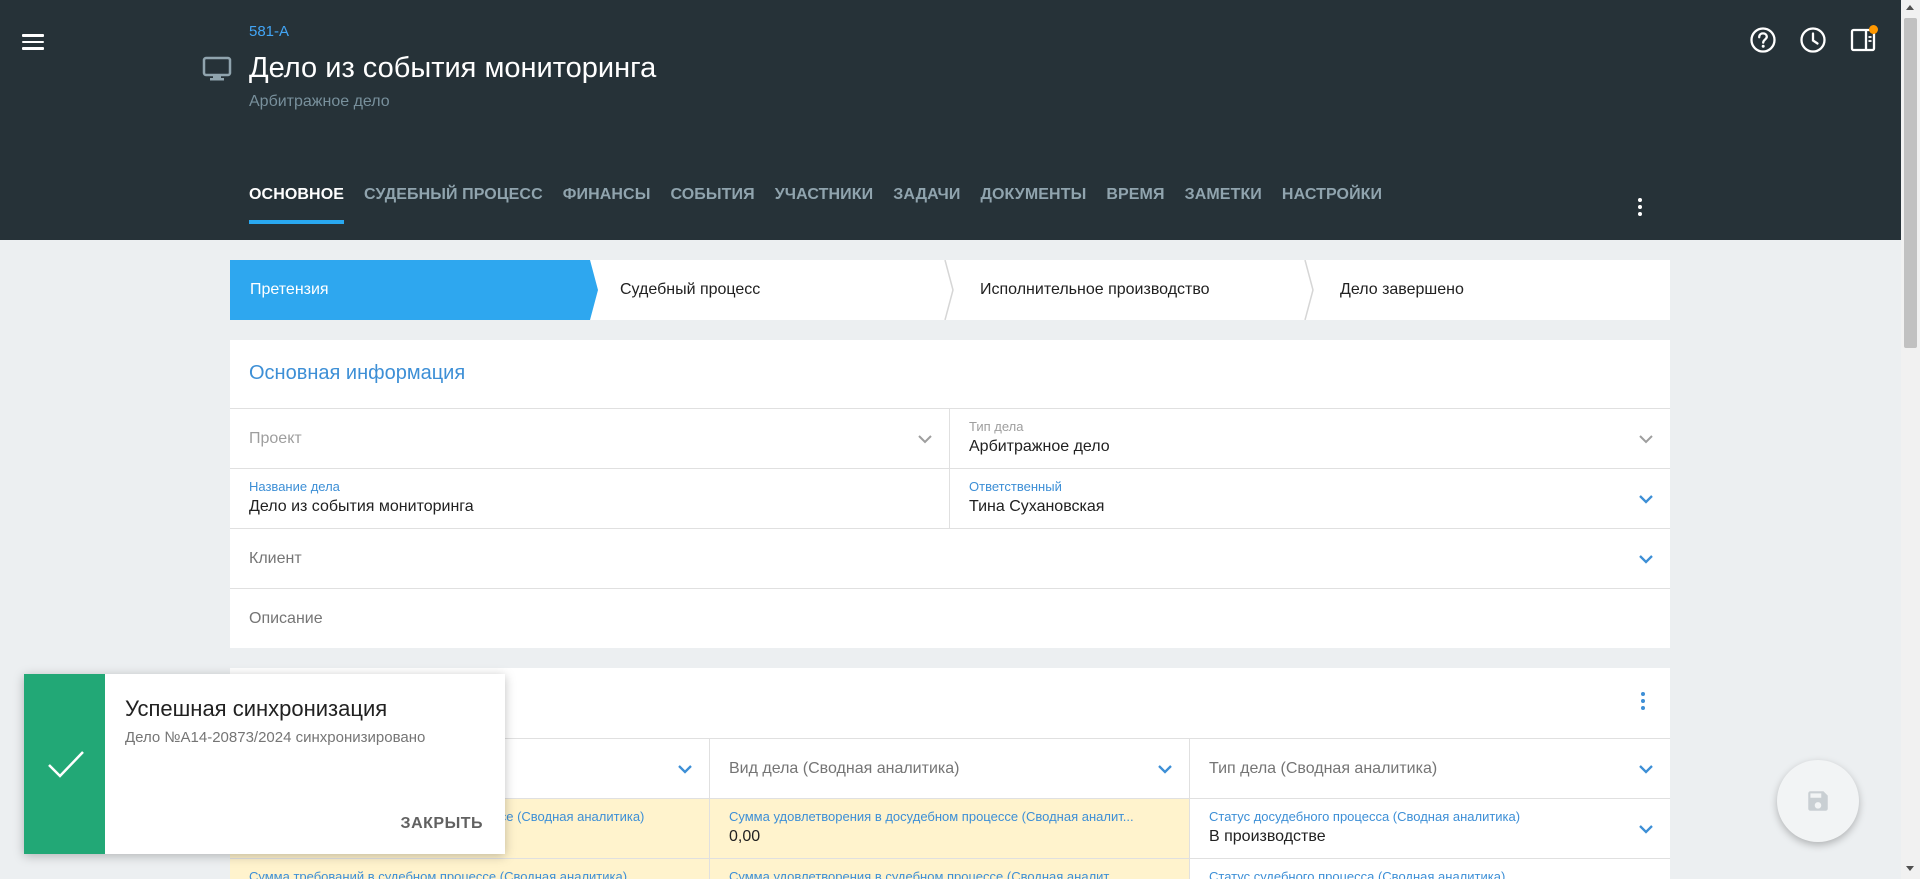 This screenshot has height=879, width=1920. I want to click on step-label: Претензия, so click(289, 289).